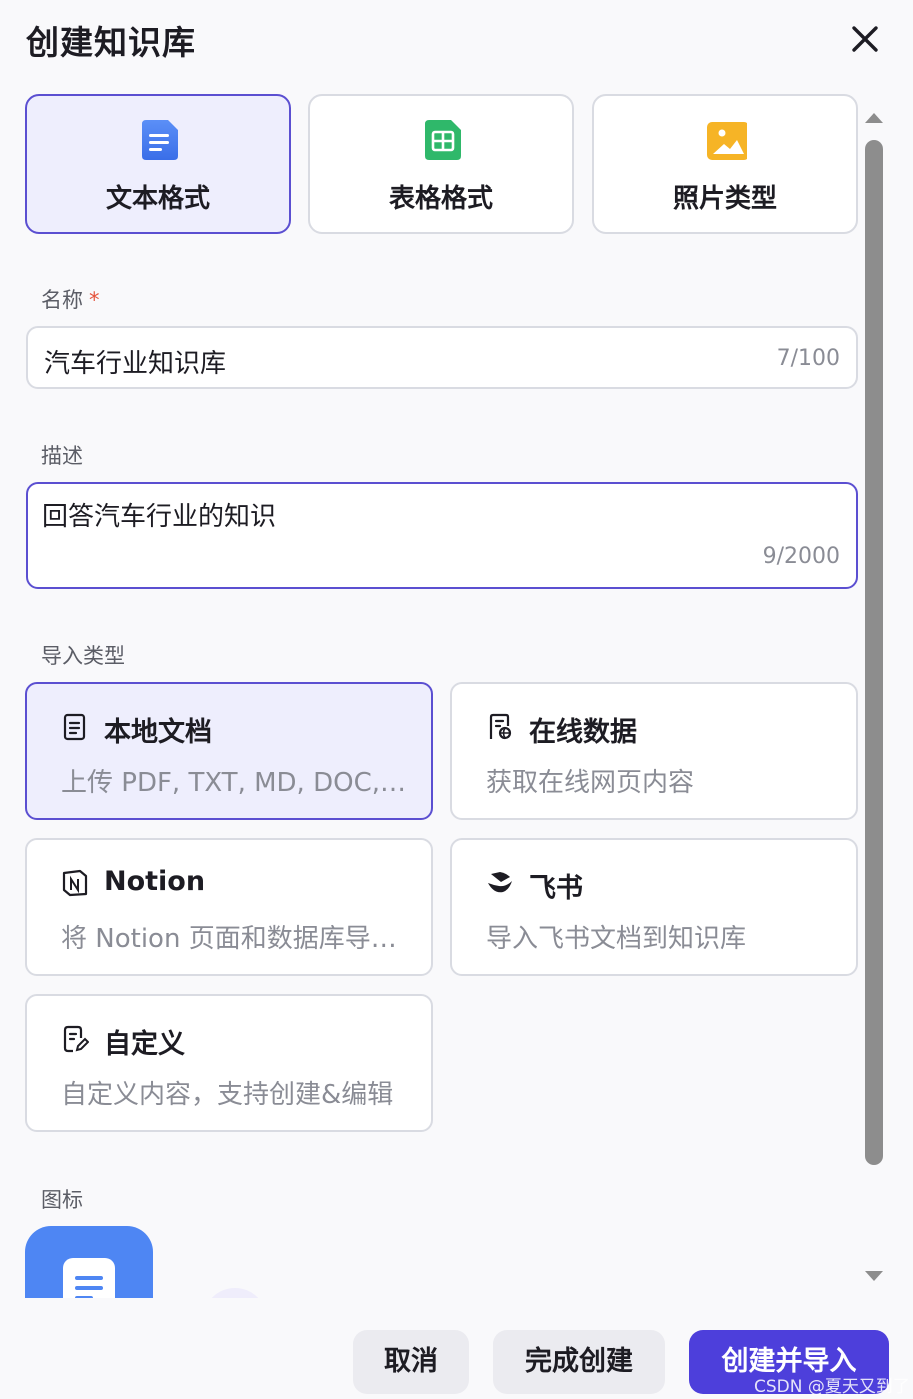 This screenshot has height=1399, width=913. What do you see at coordinates (654, 907) in the screenshot?
I see `import-feishu: 飞书 导入飞书文档到知识库` at bounding box center [654, 907].